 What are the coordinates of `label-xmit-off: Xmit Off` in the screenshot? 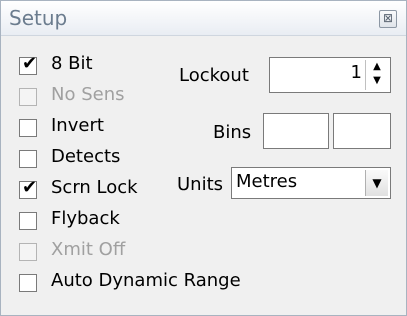 It's located at (88, 249).